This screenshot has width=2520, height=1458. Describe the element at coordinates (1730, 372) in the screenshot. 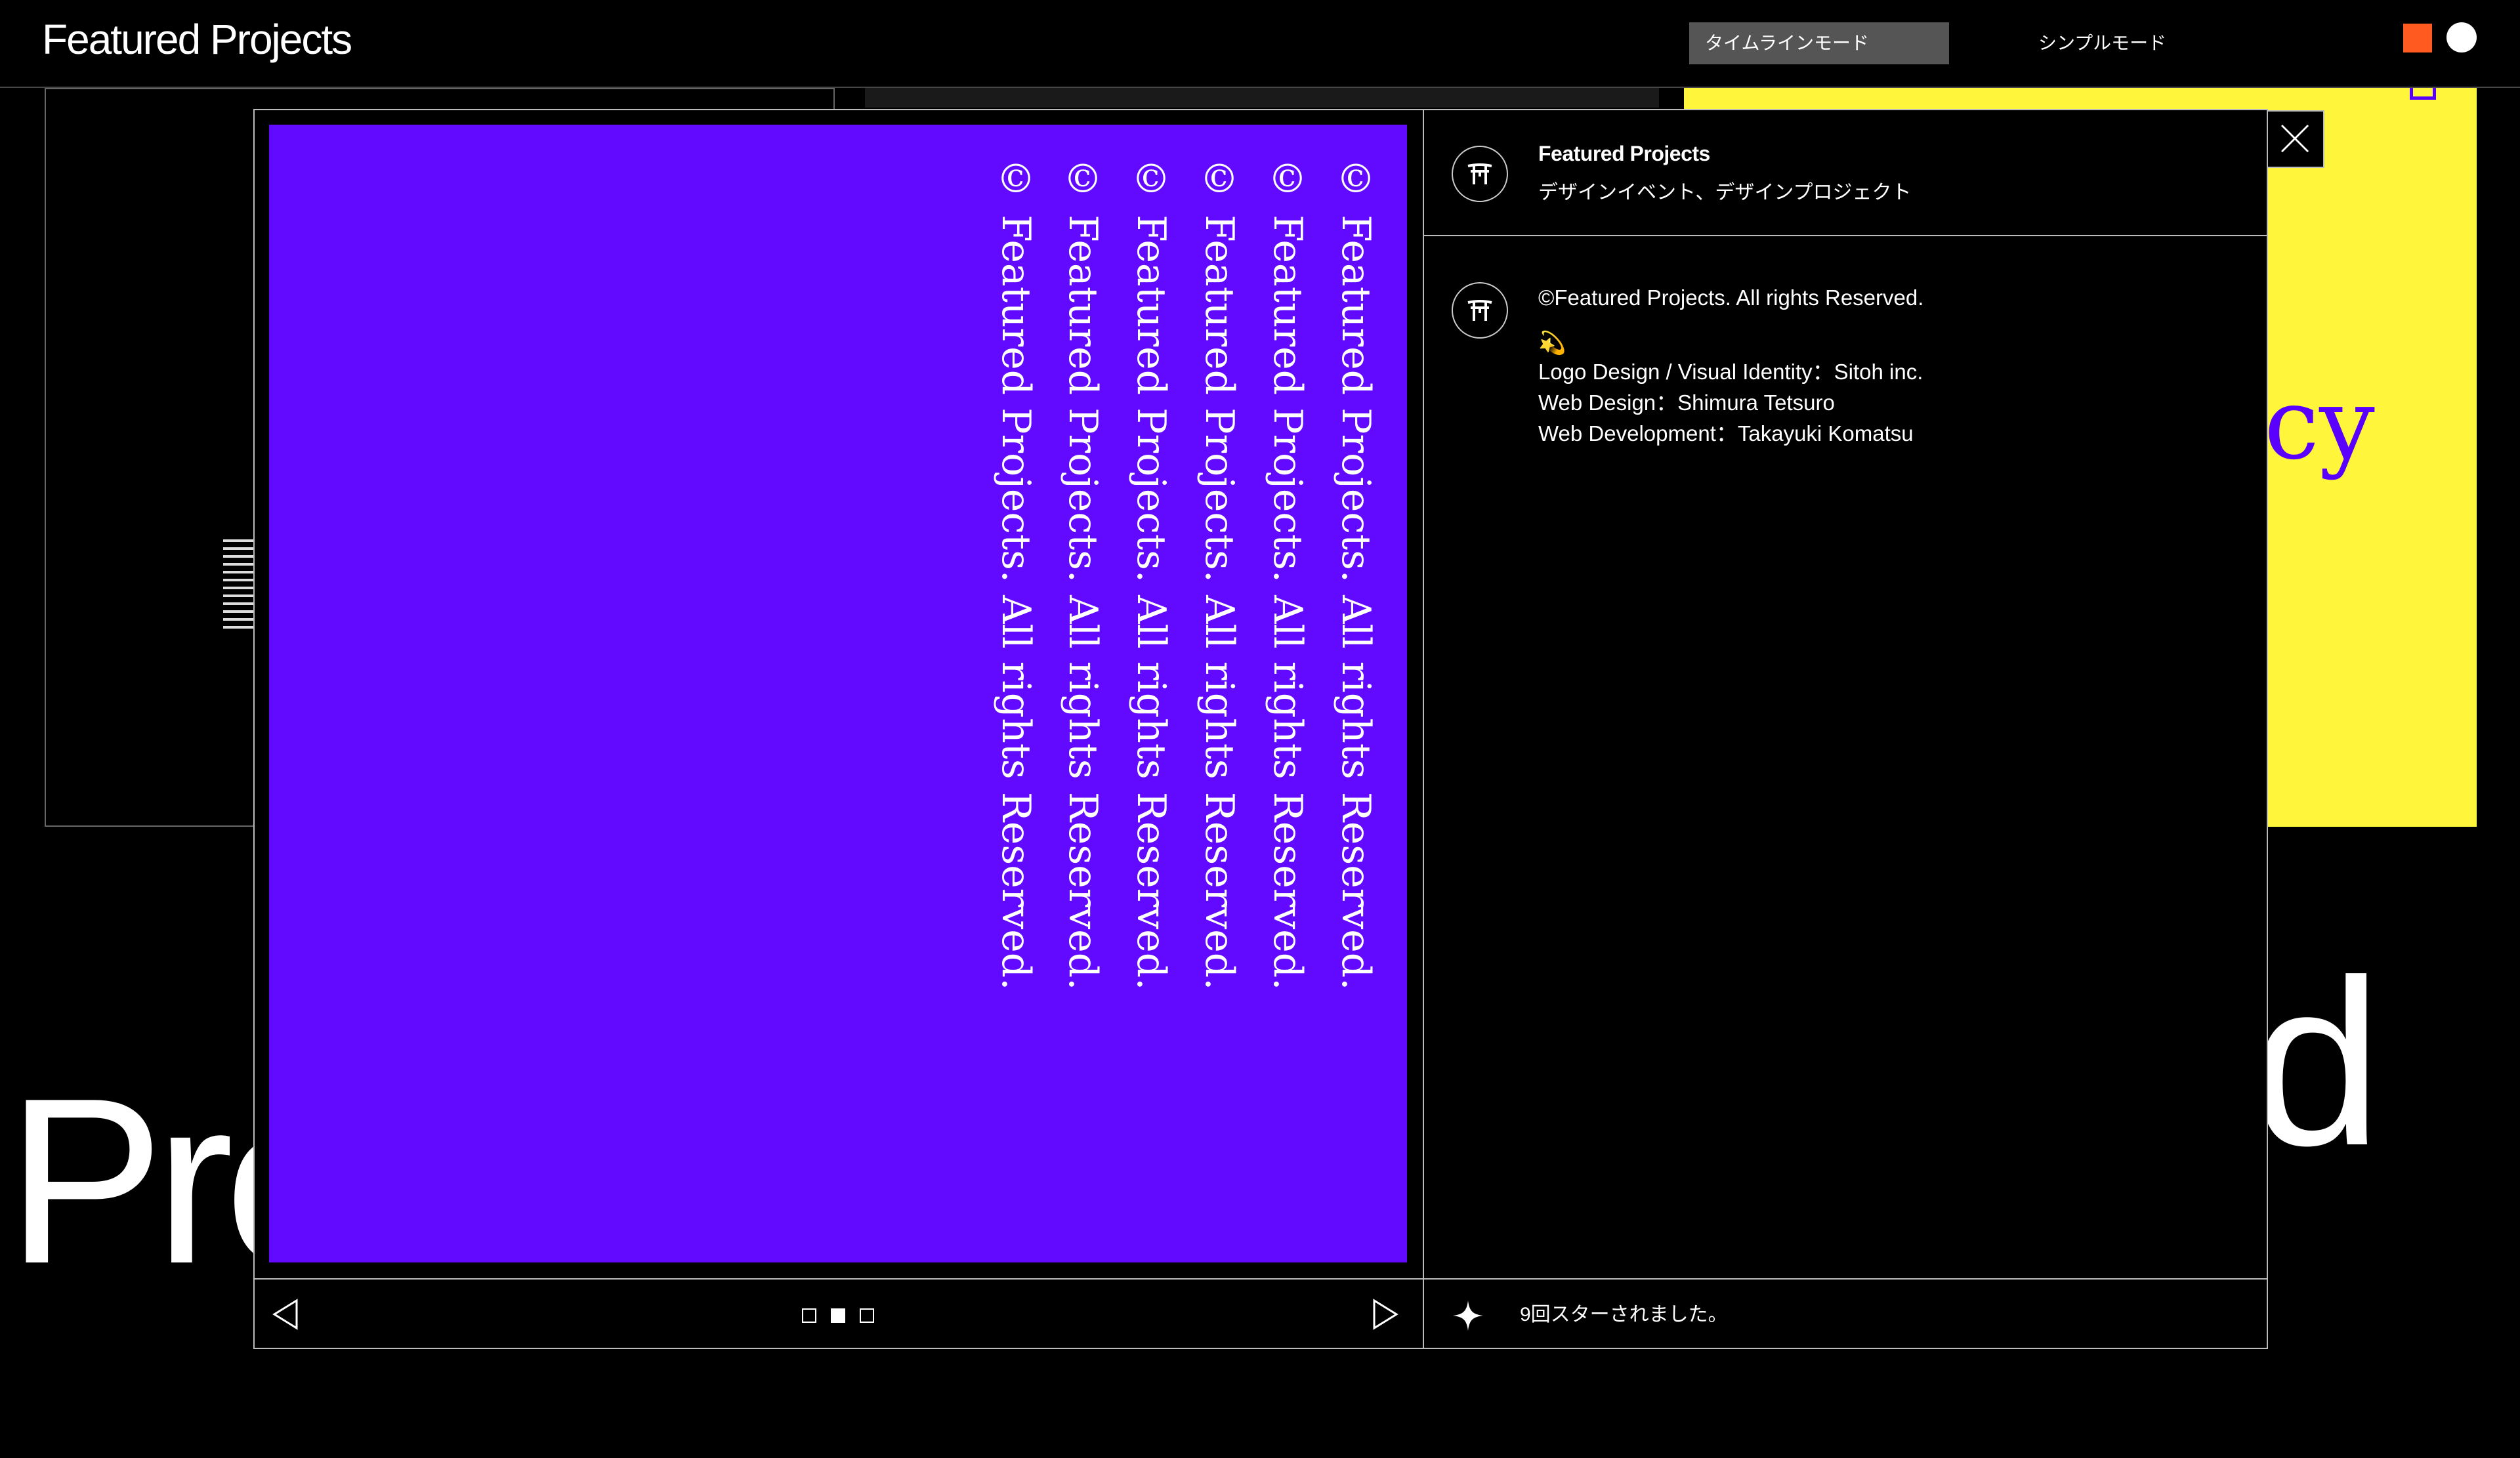

I see `credit-line: Logo Design / Visual Identity：Sitoh inc.` at that location.